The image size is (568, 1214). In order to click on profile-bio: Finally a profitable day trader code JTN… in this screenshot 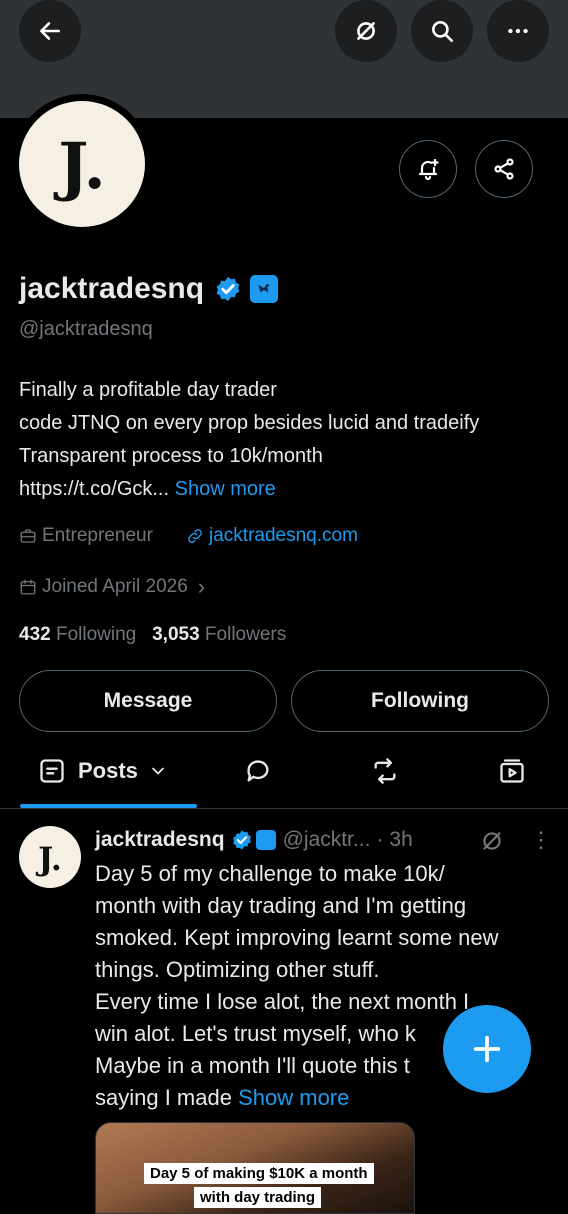, I will do `click(289, 440)`.